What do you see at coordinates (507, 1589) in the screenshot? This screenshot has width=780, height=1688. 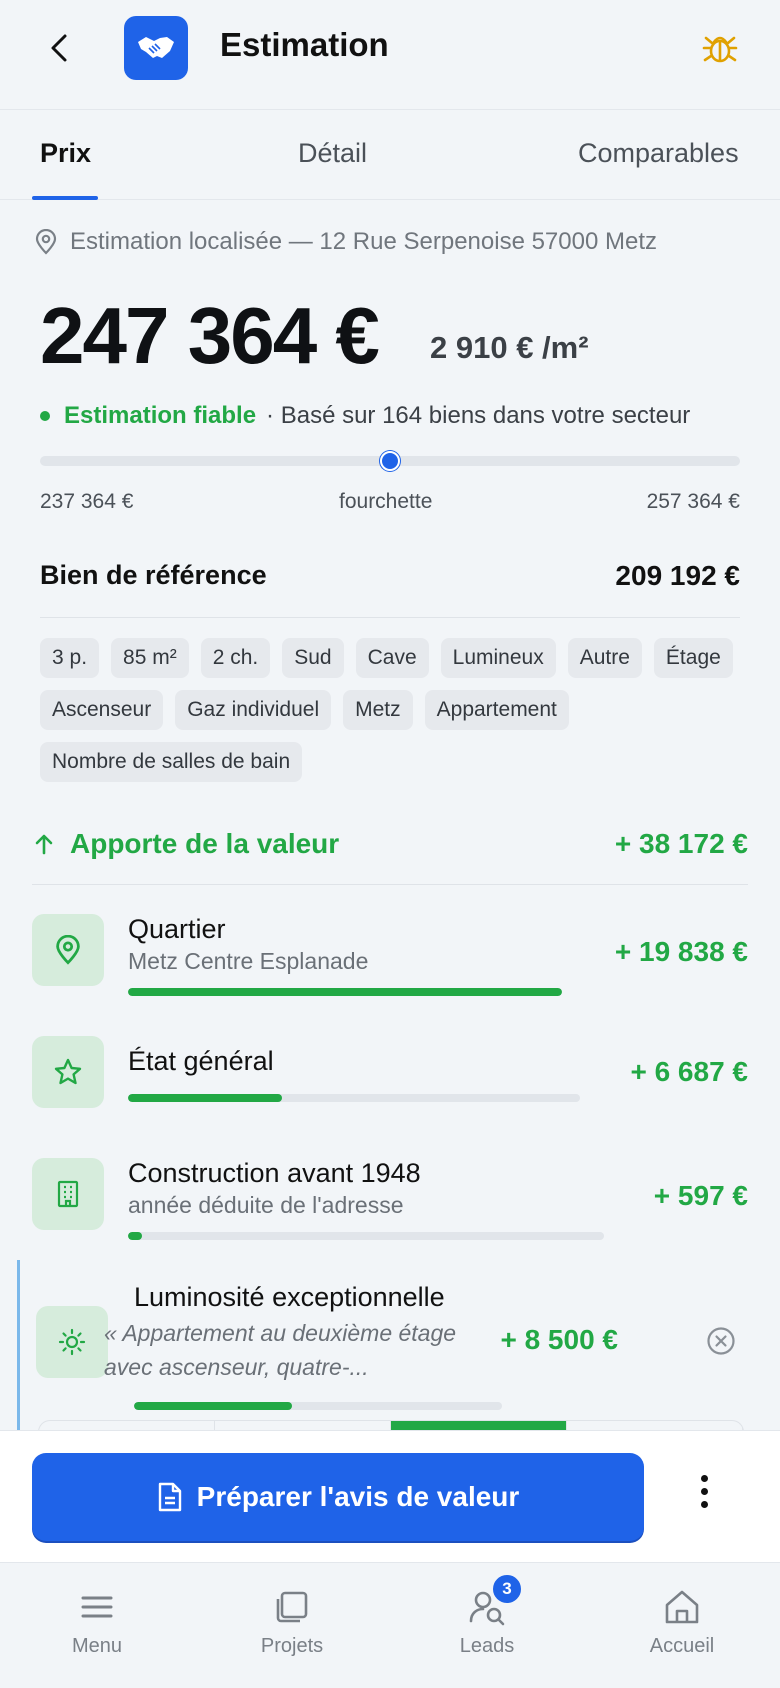 I see `leads-badge: 3` at bounding box center [507, 1589].